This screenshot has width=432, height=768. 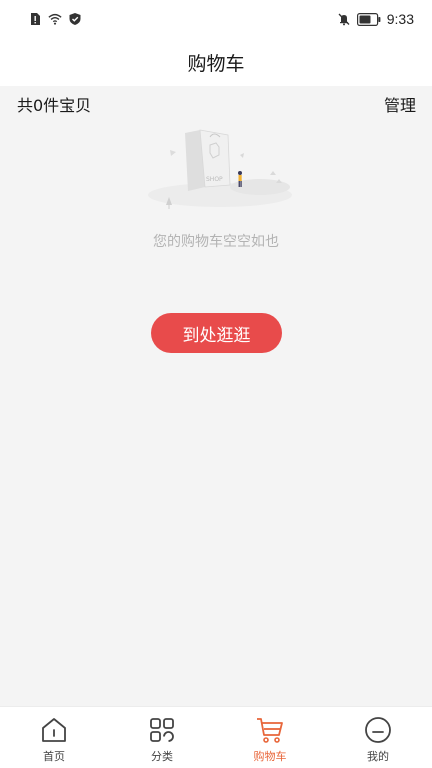 What do you see at coordinates (162, 730) in the screenshot?
I see `category-icon` at bounding box center [162, 730].